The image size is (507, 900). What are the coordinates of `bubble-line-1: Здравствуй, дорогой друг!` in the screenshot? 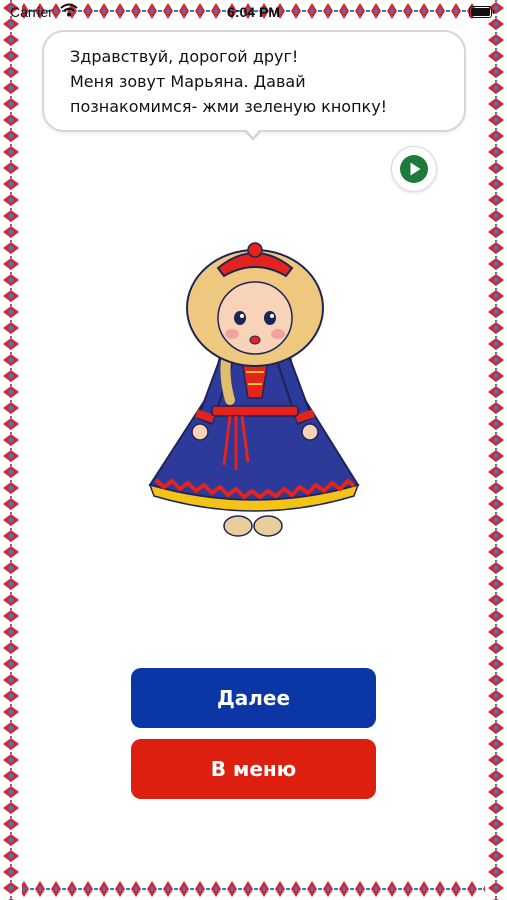 It's located at (184, 56).